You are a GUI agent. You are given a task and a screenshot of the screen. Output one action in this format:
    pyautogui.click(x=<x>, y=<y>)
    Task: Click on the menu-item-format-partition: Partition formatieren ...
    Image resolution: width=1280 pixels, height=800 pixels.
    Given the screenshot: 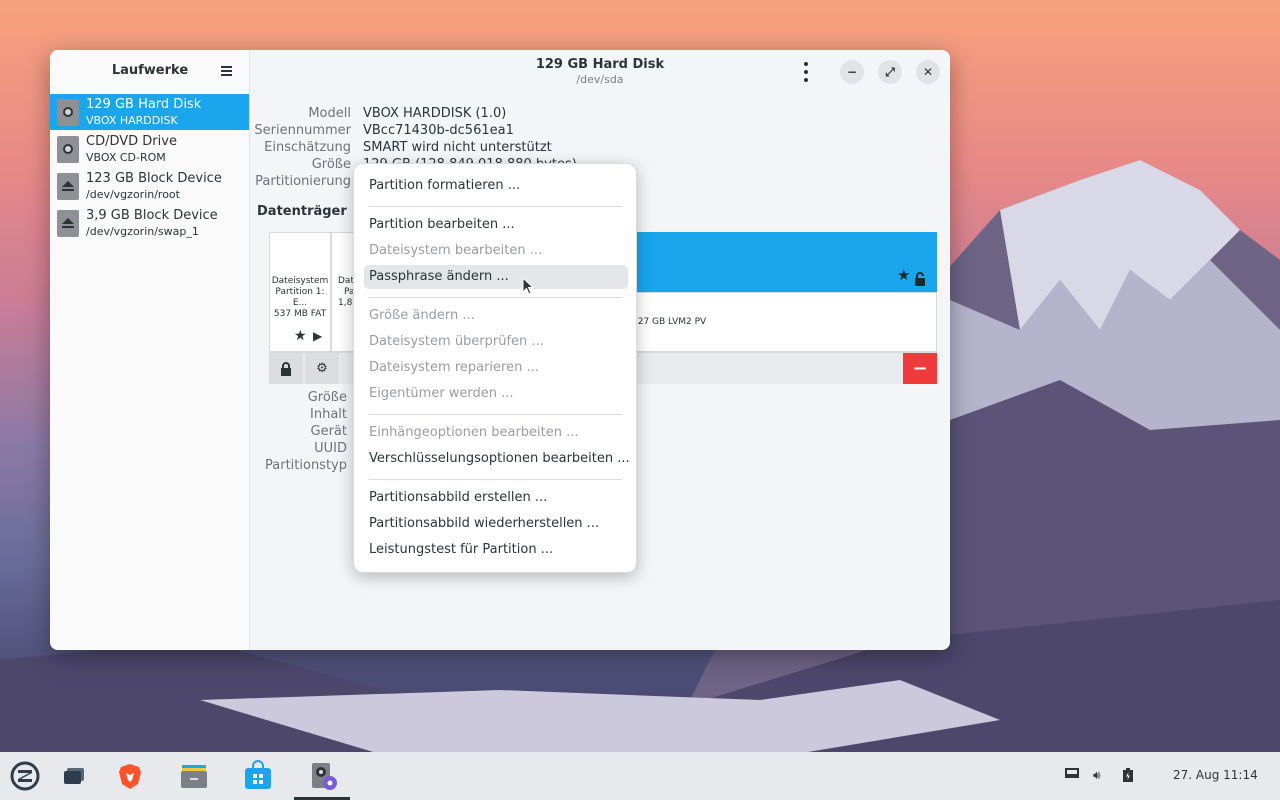 What is the action you would take?
    pyautogui.click(x=496, y=186)
    